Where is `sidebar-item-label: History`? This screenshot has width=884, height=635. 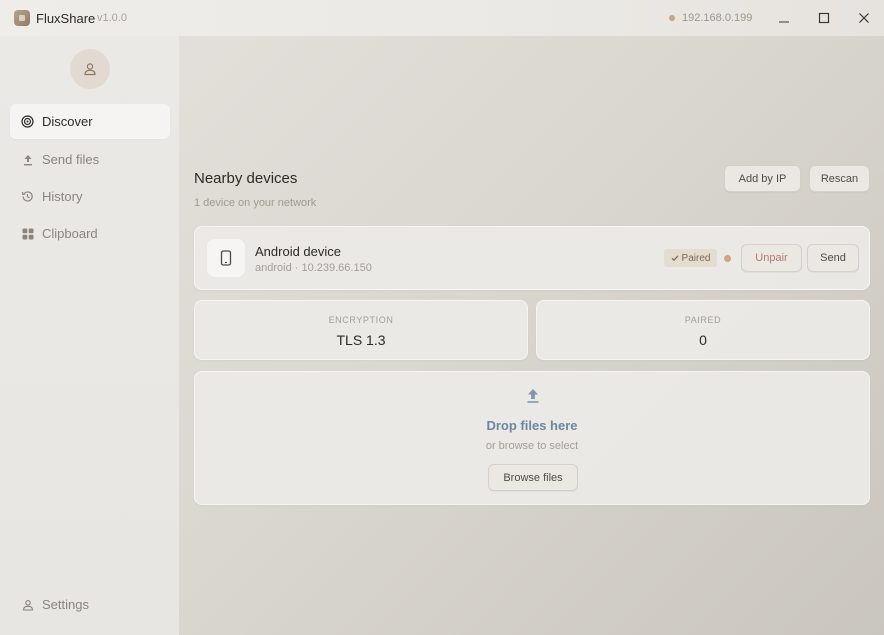
sidebar-item-label: History is located at coordinates (62, 196).